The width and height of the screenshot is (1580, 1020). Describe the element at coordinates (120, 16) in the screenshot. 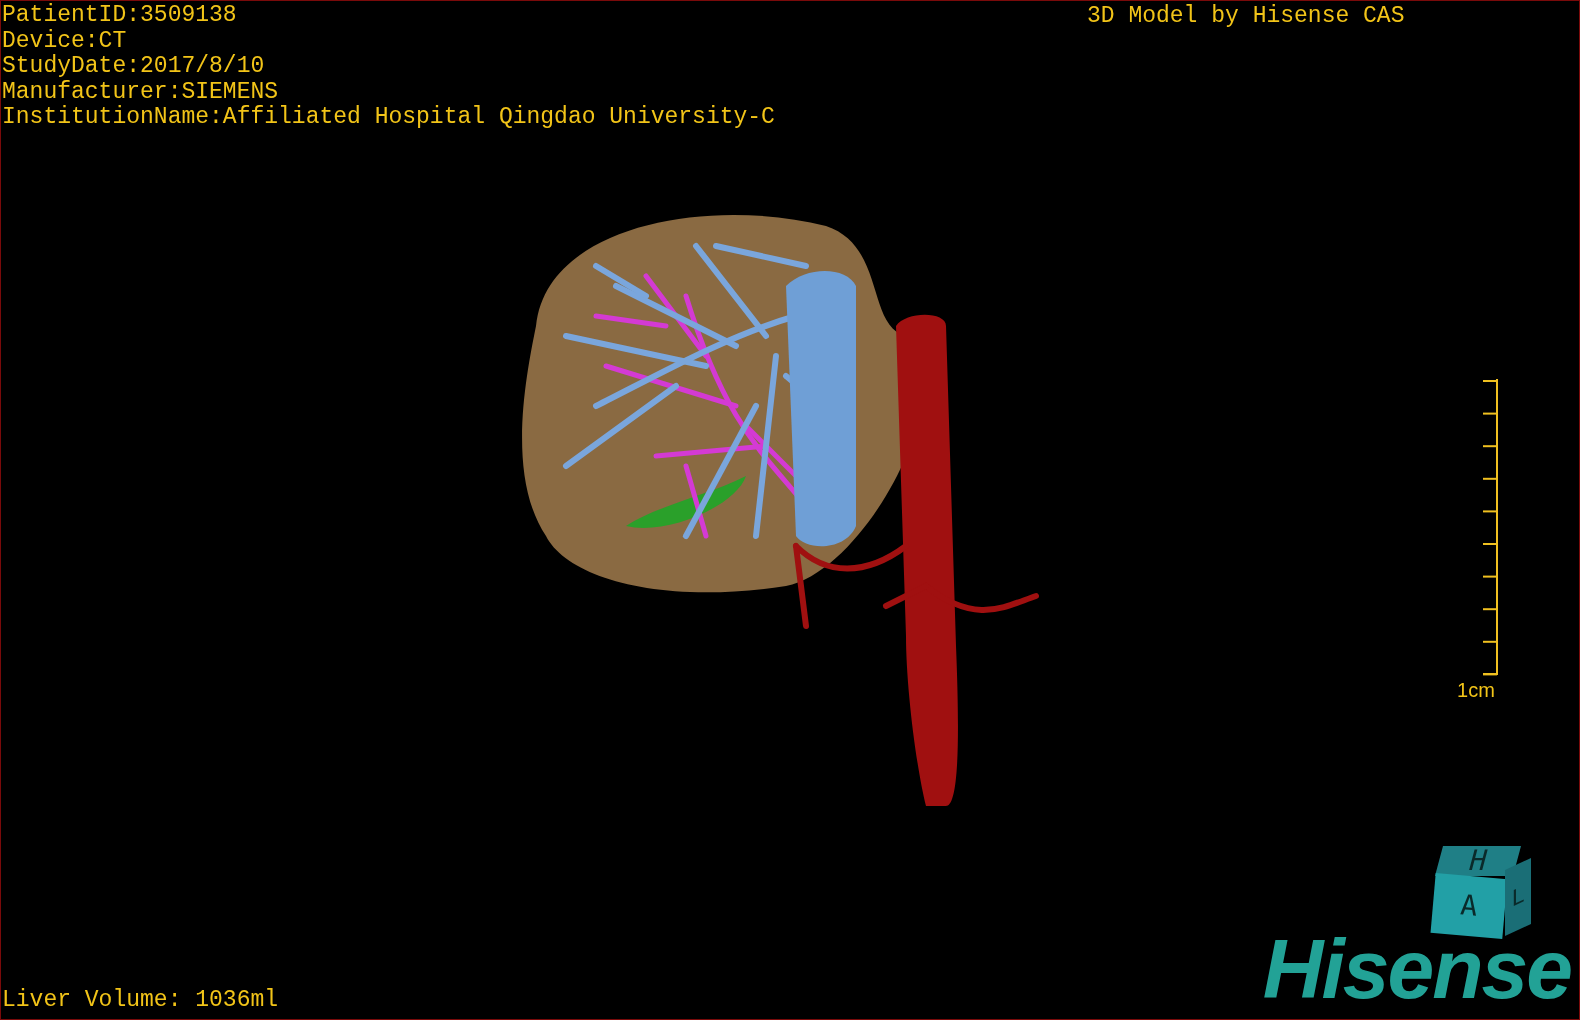

I see `info-text: PatientID:3509138` at that location.